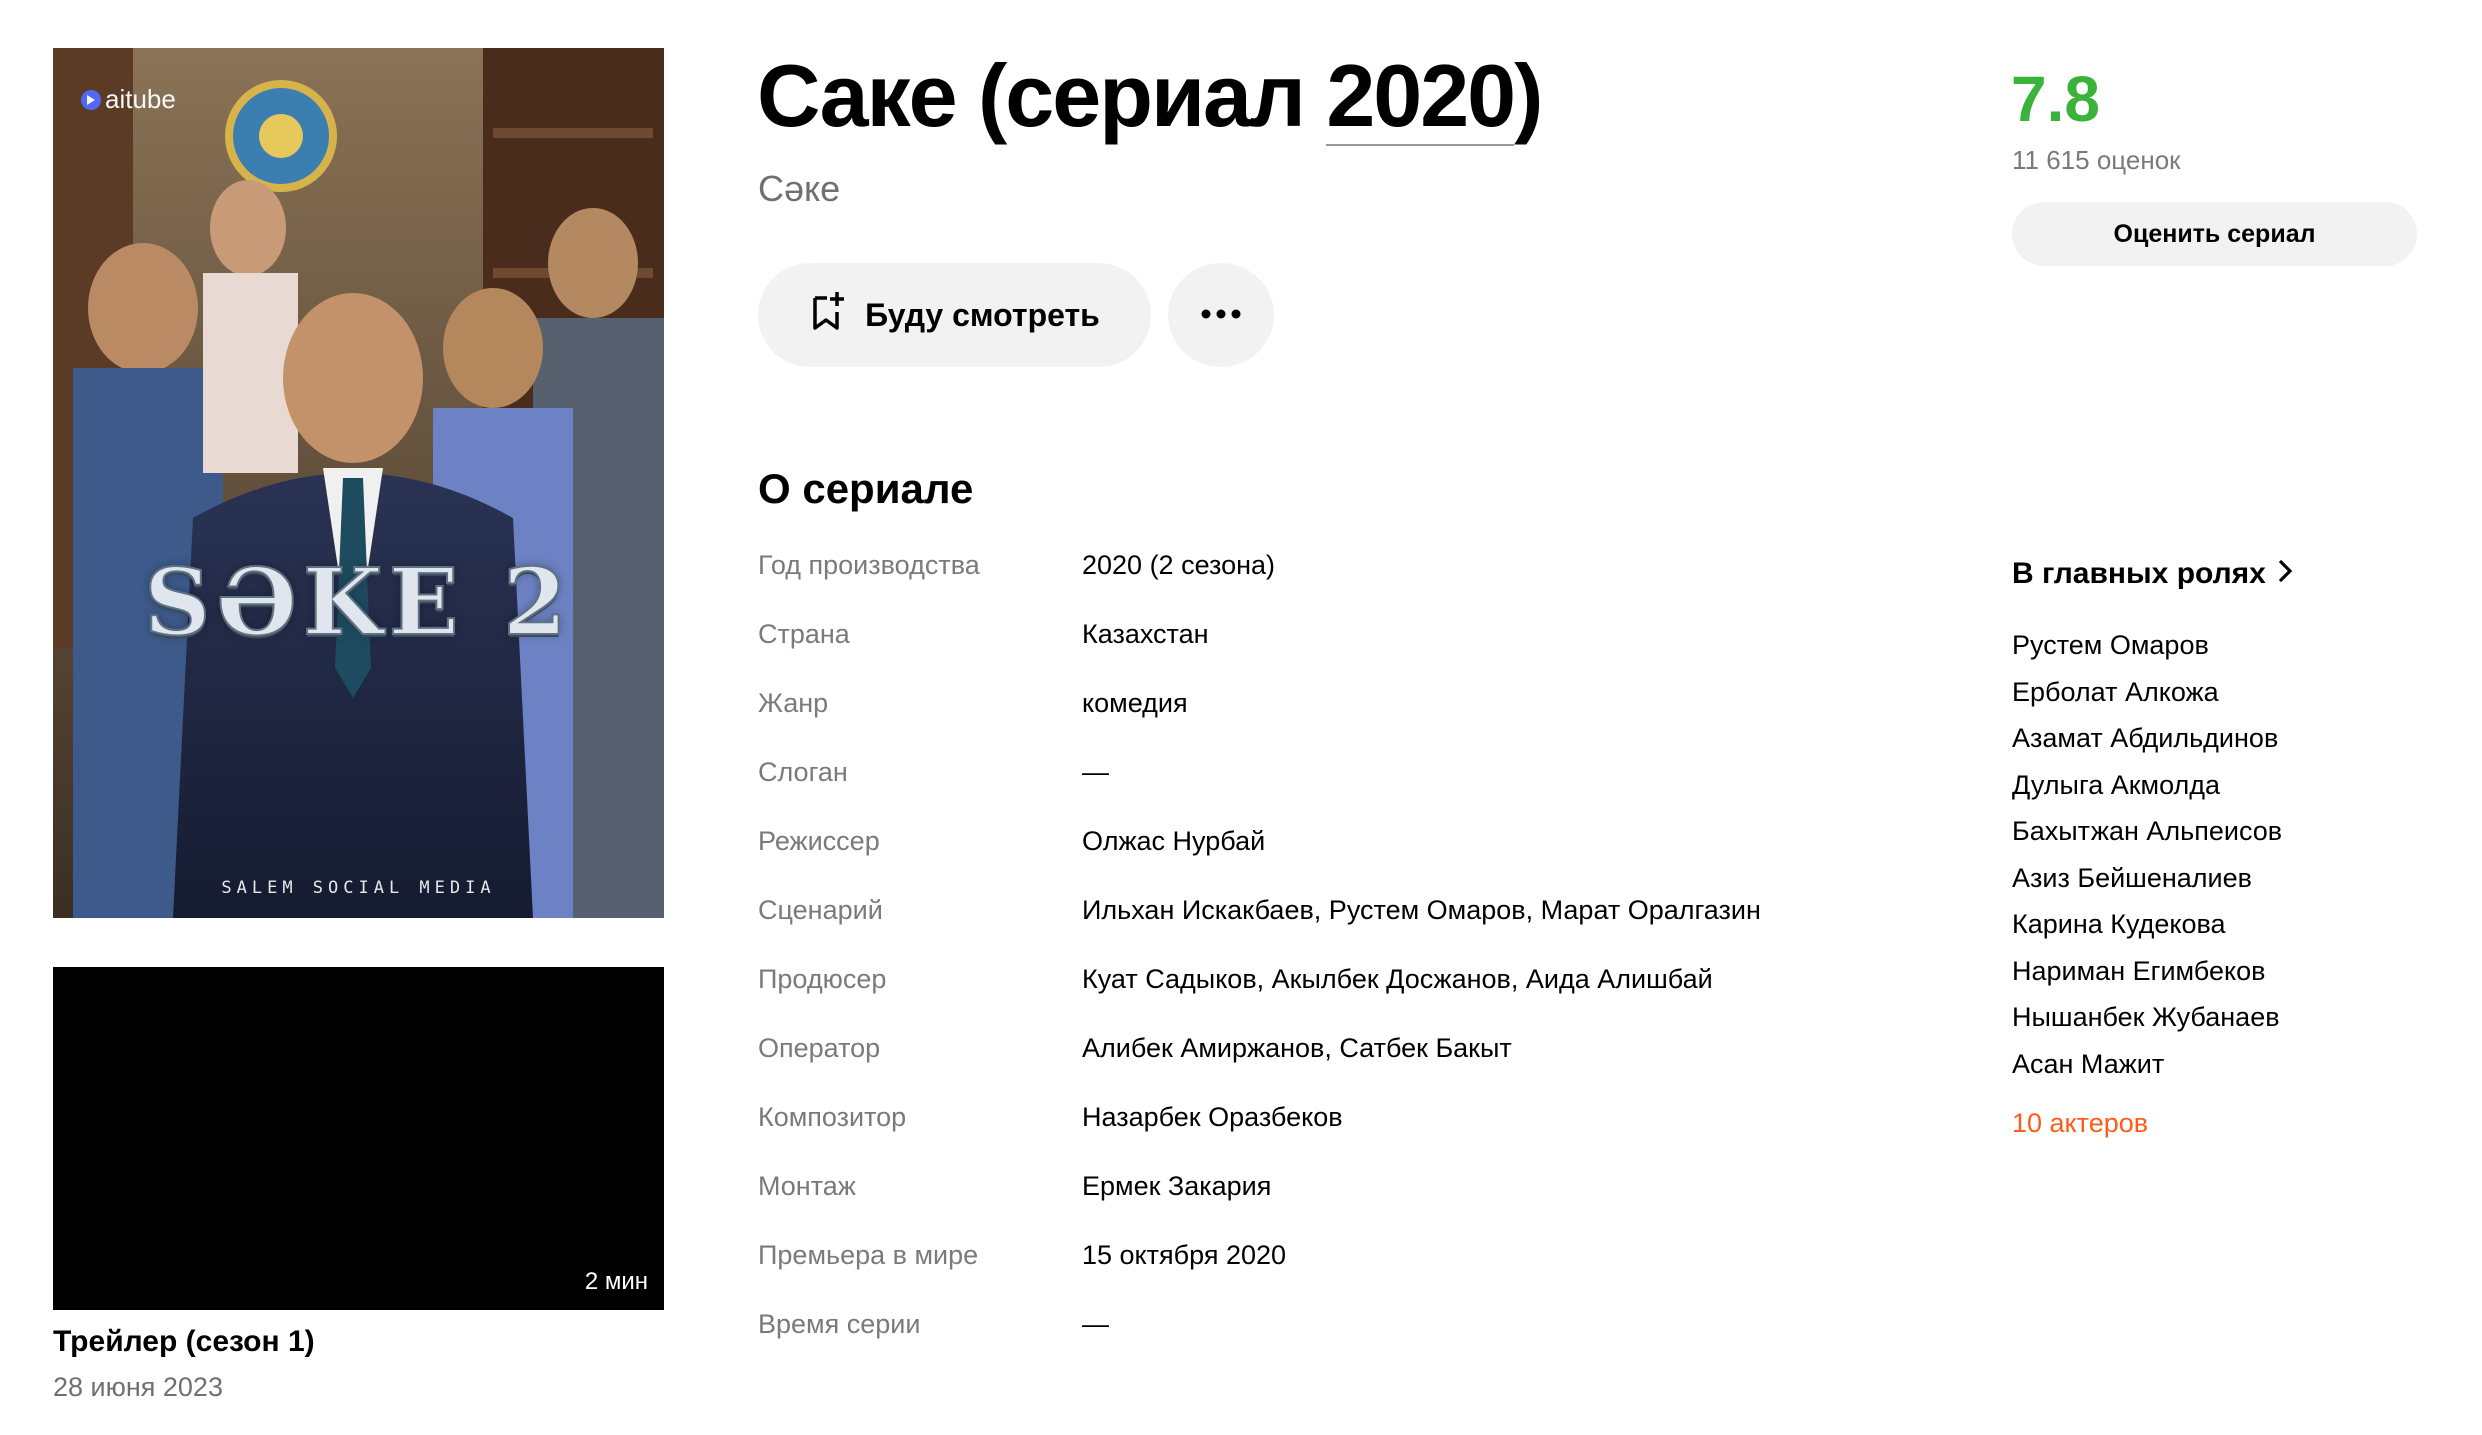 The height and width of the screenshot is (1435, 2482). I want to click on original-title: Сәке, so click(799, 188).